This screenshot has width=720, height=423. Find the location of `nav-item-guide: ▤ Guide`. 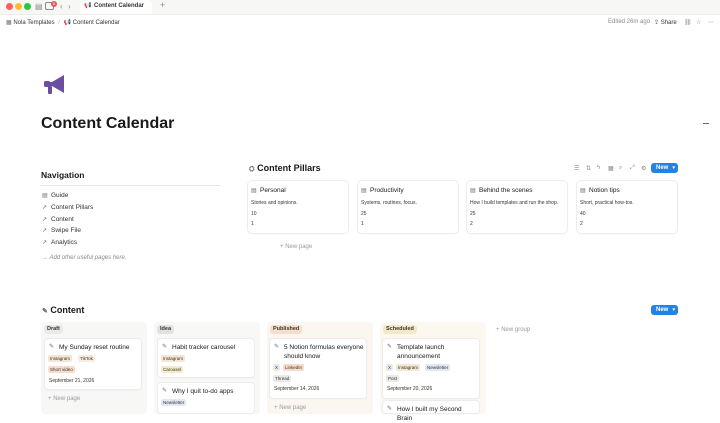

nav-item-guide: ▤ Guide is located at coordinates (55, 195).